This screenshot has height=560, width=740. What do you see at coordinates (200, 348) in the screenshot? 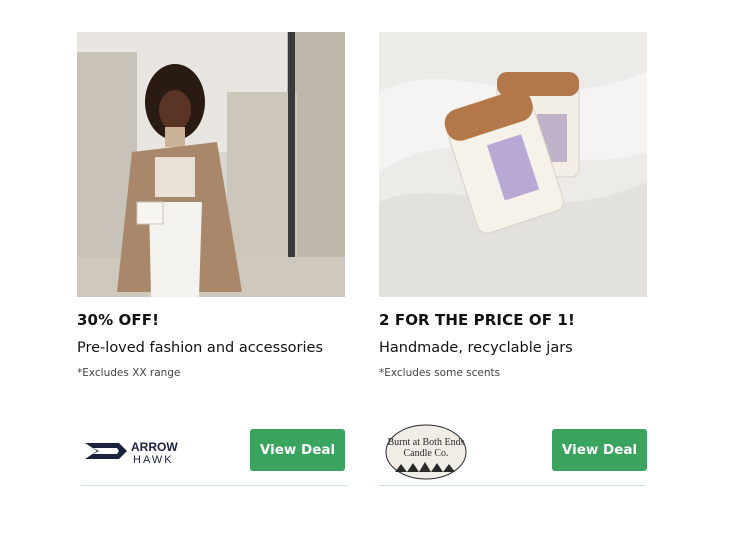
I see `deal-description: Pre-loved fashion and accessories` at bounding box center [200, 348].